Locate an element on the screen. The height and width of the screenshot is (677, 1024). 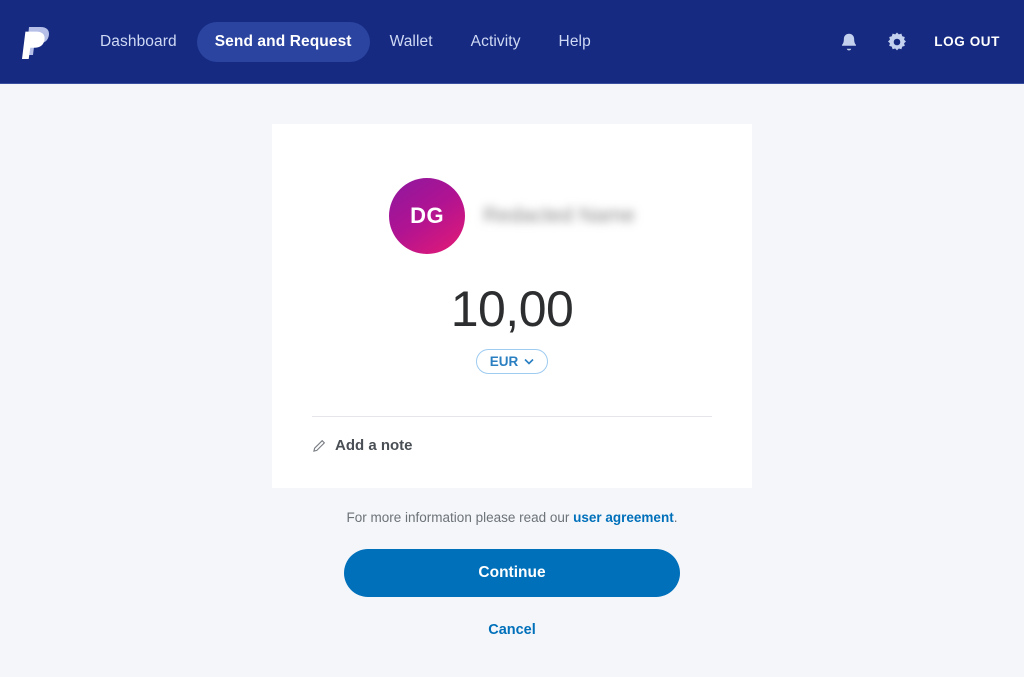
recipient-row: DG Redacted Name is located at coordinates (512, 216).